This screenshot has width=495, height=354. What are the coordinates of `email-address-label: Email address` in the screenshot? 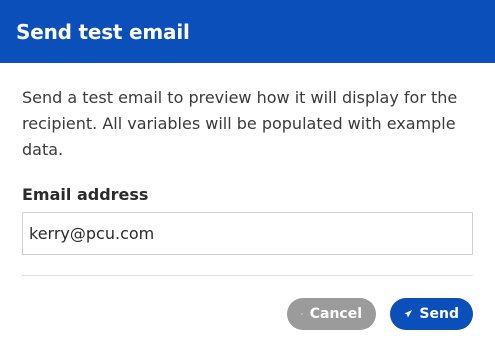 It's located at (85, 194).